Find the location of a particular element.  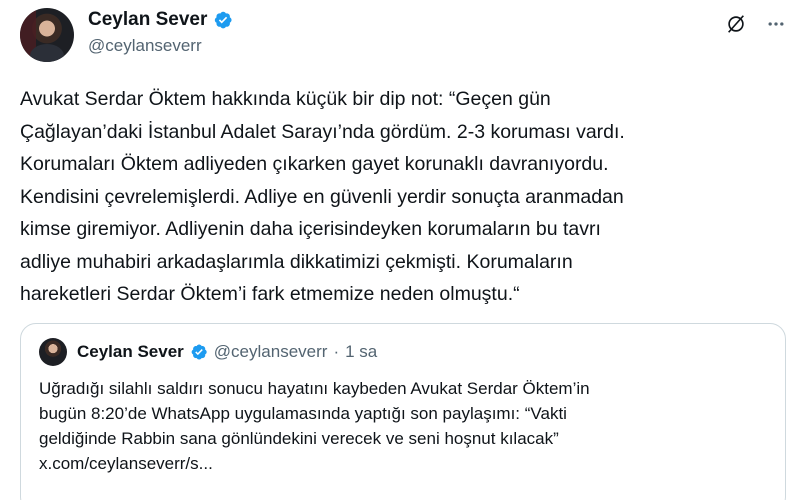

grok-icon is located at coordinates (736, 24).